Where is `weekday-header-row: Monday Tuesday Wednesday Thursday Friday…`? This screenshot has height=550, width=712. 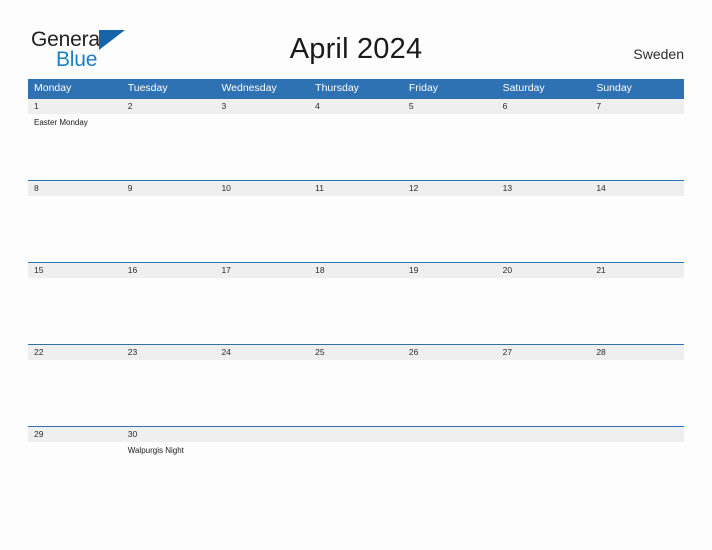 weekday-header-row: Monday Tuesday Wednesday Thursday Friday… is located at coordinates (356, 88).